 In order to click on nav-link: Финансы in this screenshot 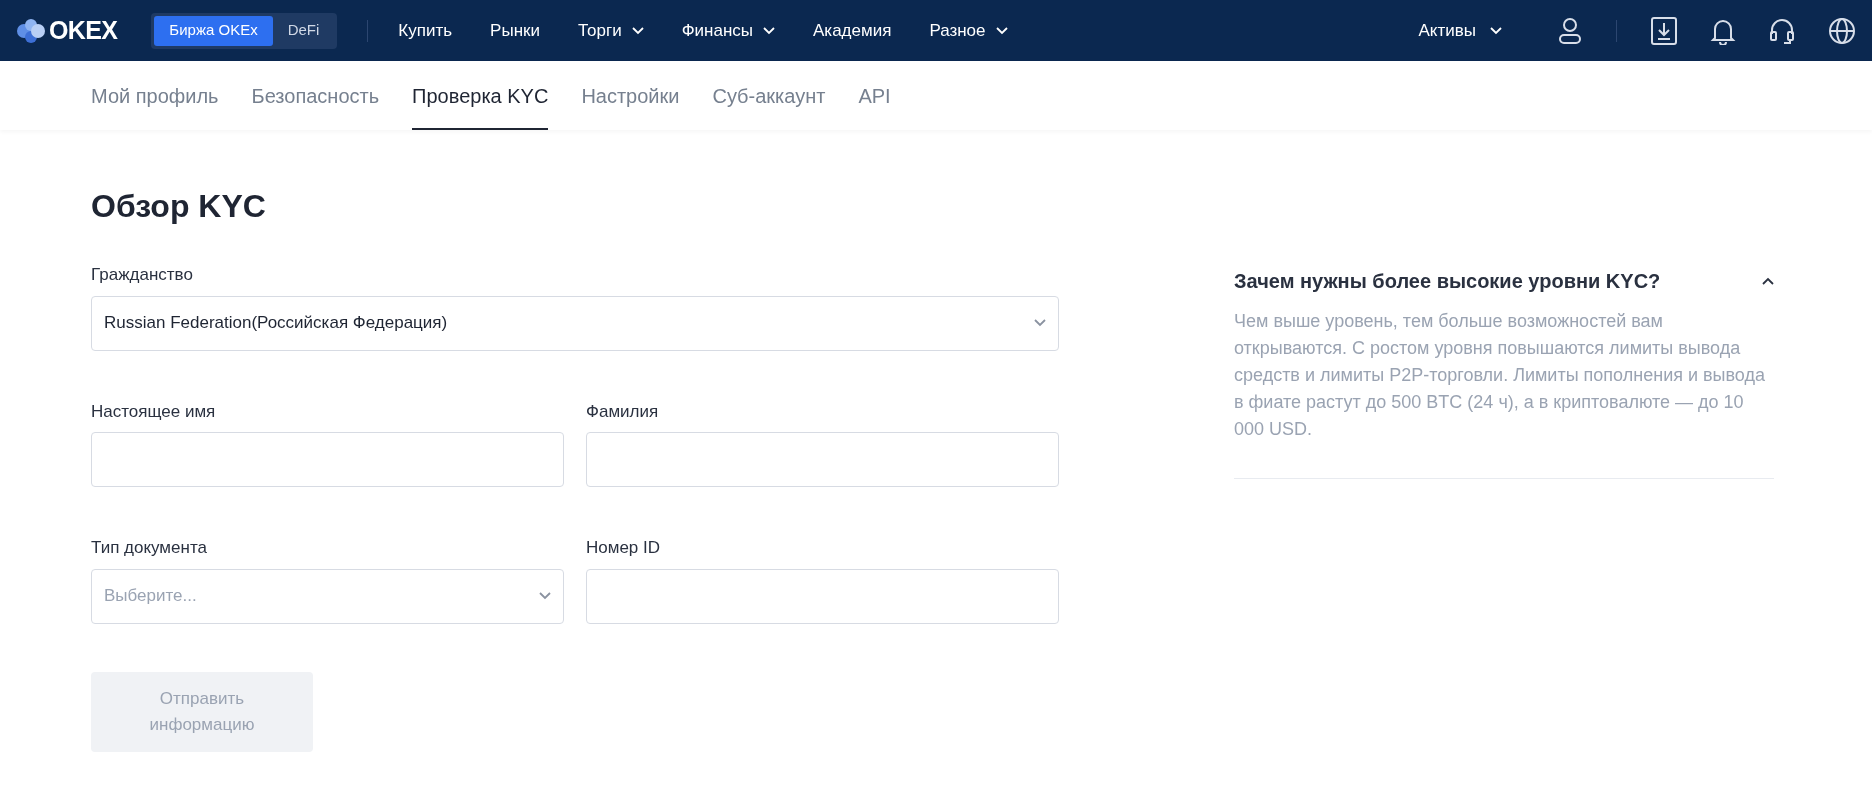, I will do `click(728, 30)`.